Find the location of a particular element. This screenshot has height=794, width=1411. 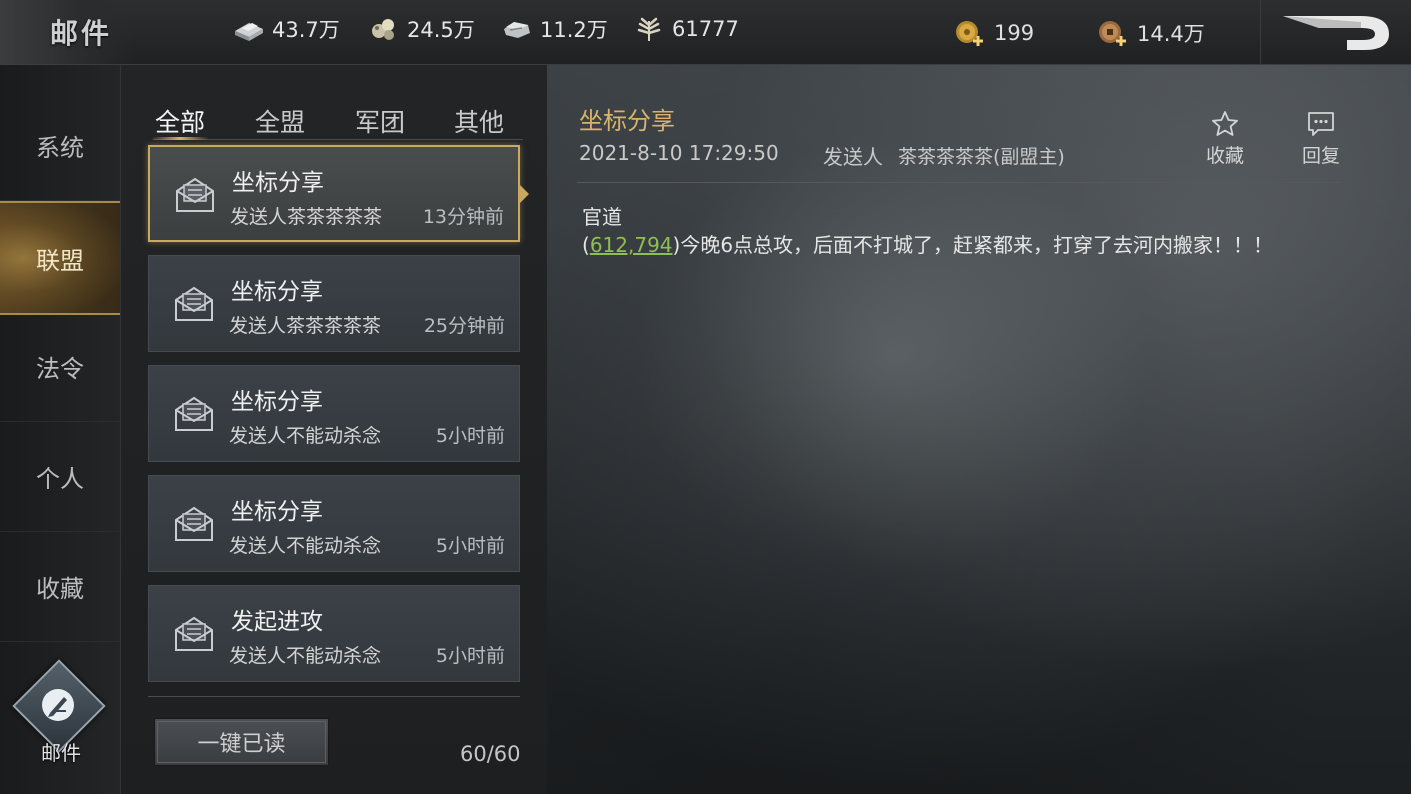

resource-stone-value: 11.2万 is located at coordinates (574, 30).